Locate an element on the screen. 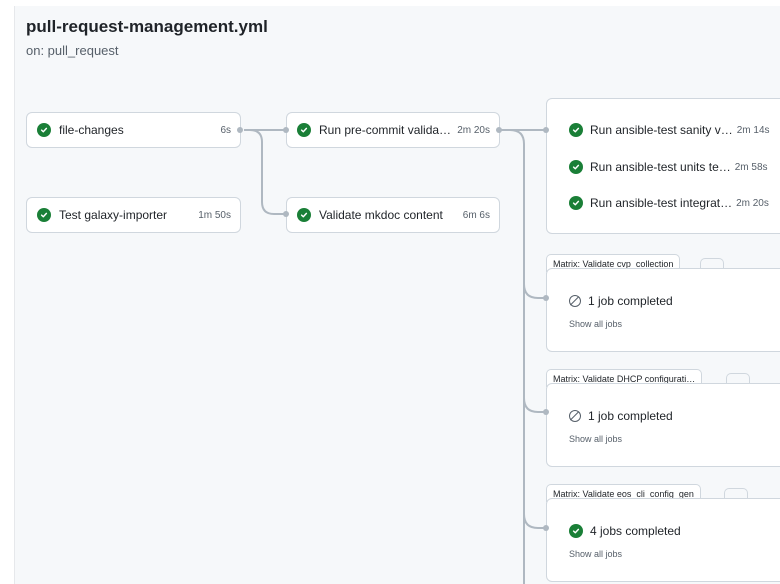 Image resolution: width=780 pixels, height=584 pixels. job-ansible-integration: Run ansible-test integrat… 2m 20s is located at coordinates (669, 203).